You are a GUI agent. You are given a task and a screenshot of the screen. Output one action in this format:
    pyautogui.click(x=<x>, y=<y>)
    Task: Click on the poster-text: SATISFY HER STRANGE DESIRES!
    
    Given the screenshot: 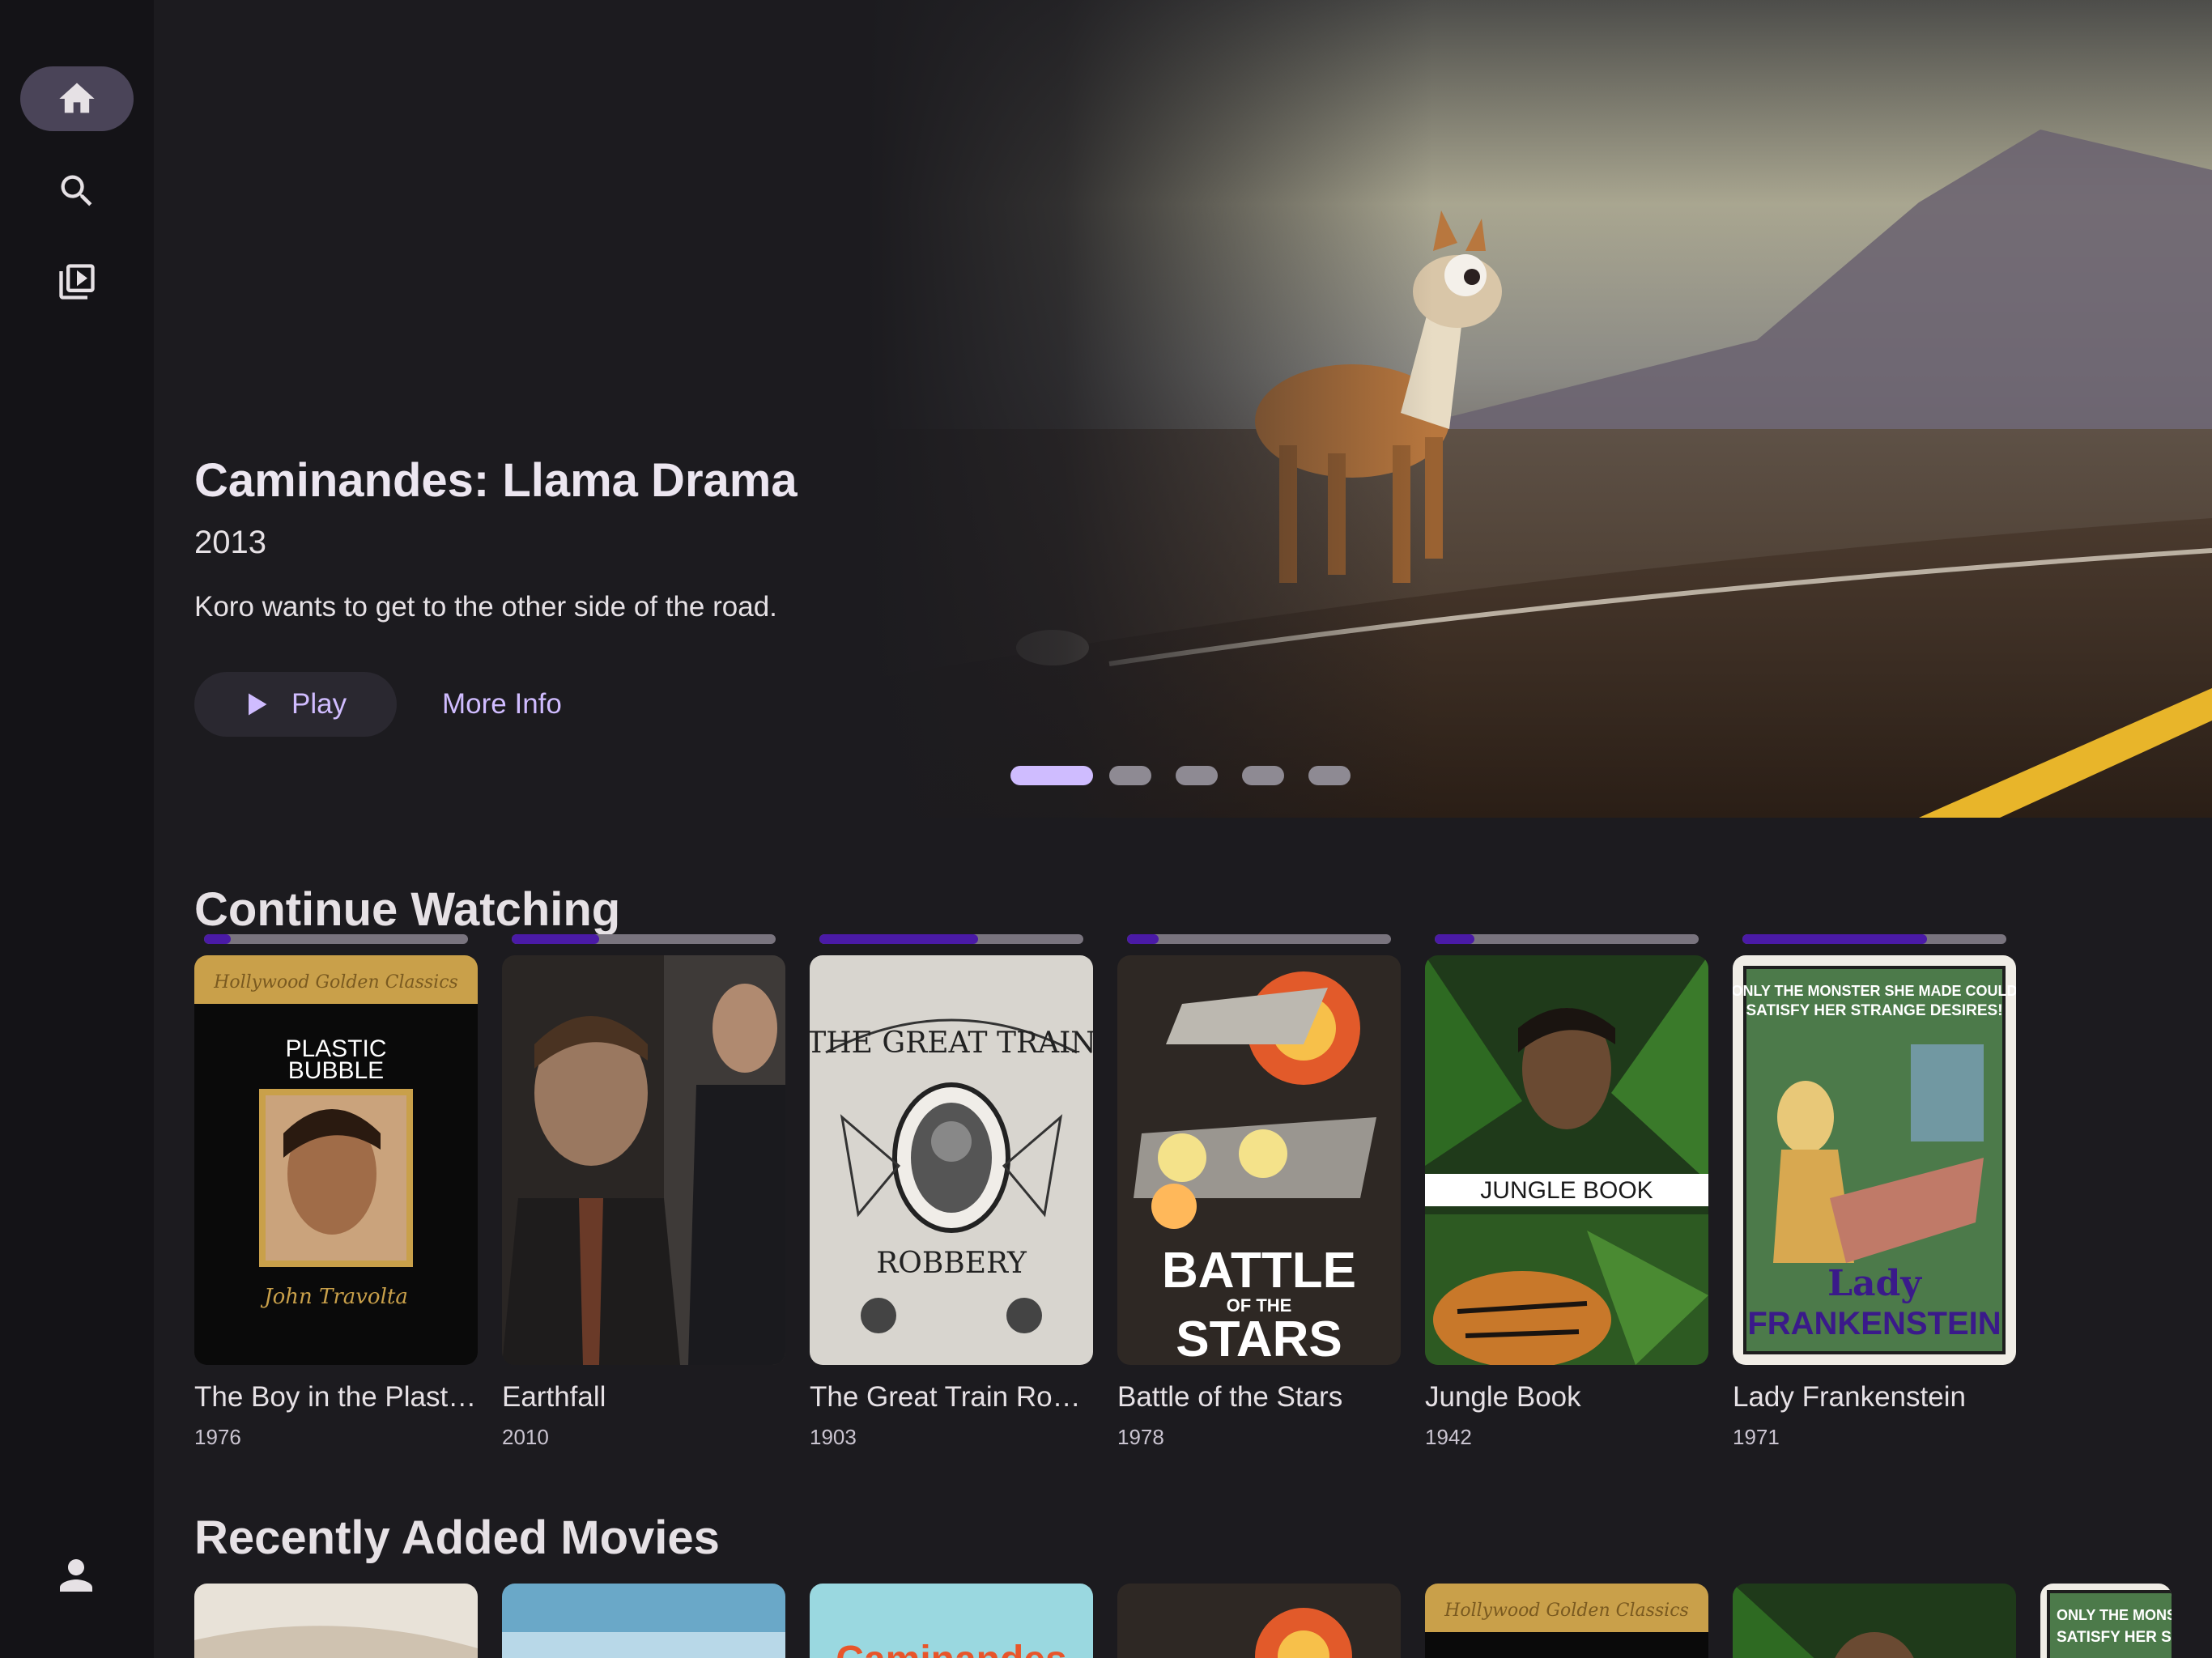 What is the action you would take?
    pyautogui.click(x=1874, y=1010)
    